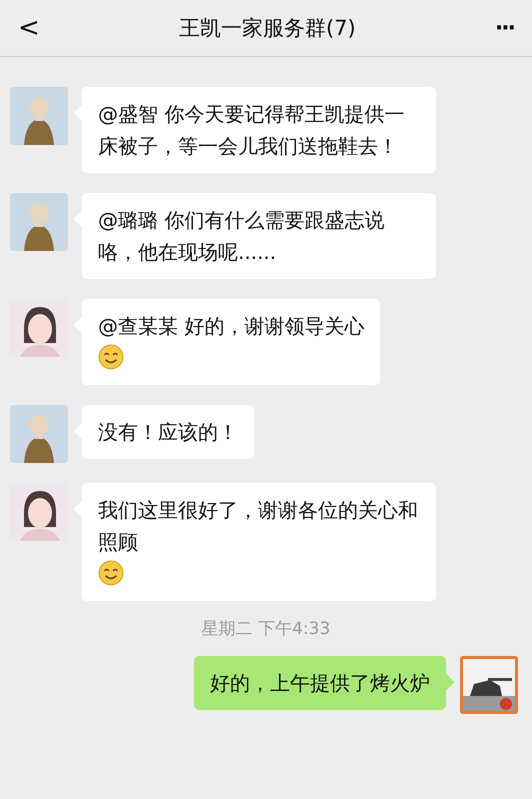  Describe the element at coordinates (320, 683) in the screenshot. I see `message-text: 好的，上午提供了烤火炉` at that location.